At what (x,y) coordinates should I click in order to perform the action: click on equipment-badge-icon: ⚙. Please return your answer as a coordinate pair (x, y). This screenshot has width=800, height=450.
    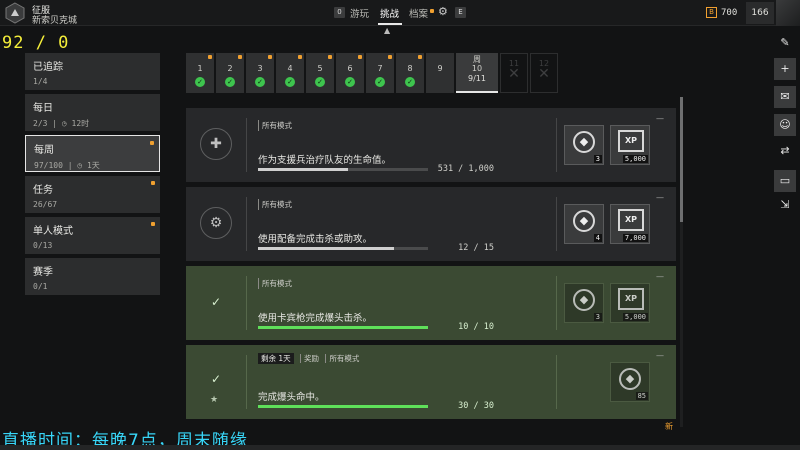
    Looking at the image, I should click on (216, 223).